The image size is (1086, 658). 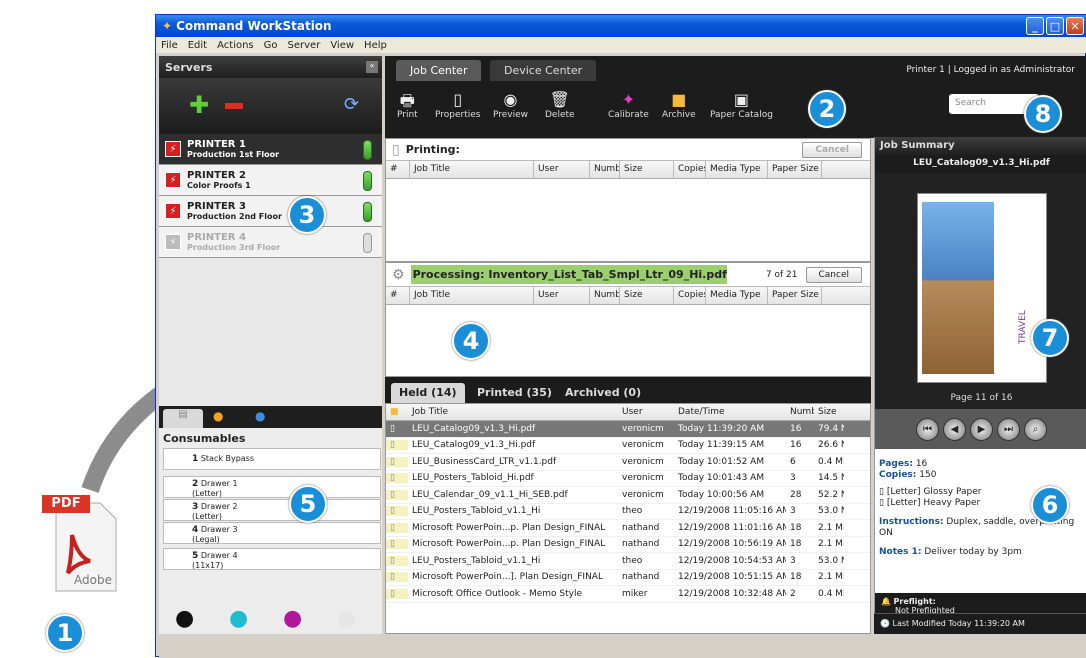 I want to click on maximize-button: □, so click(x=1055, y=26).